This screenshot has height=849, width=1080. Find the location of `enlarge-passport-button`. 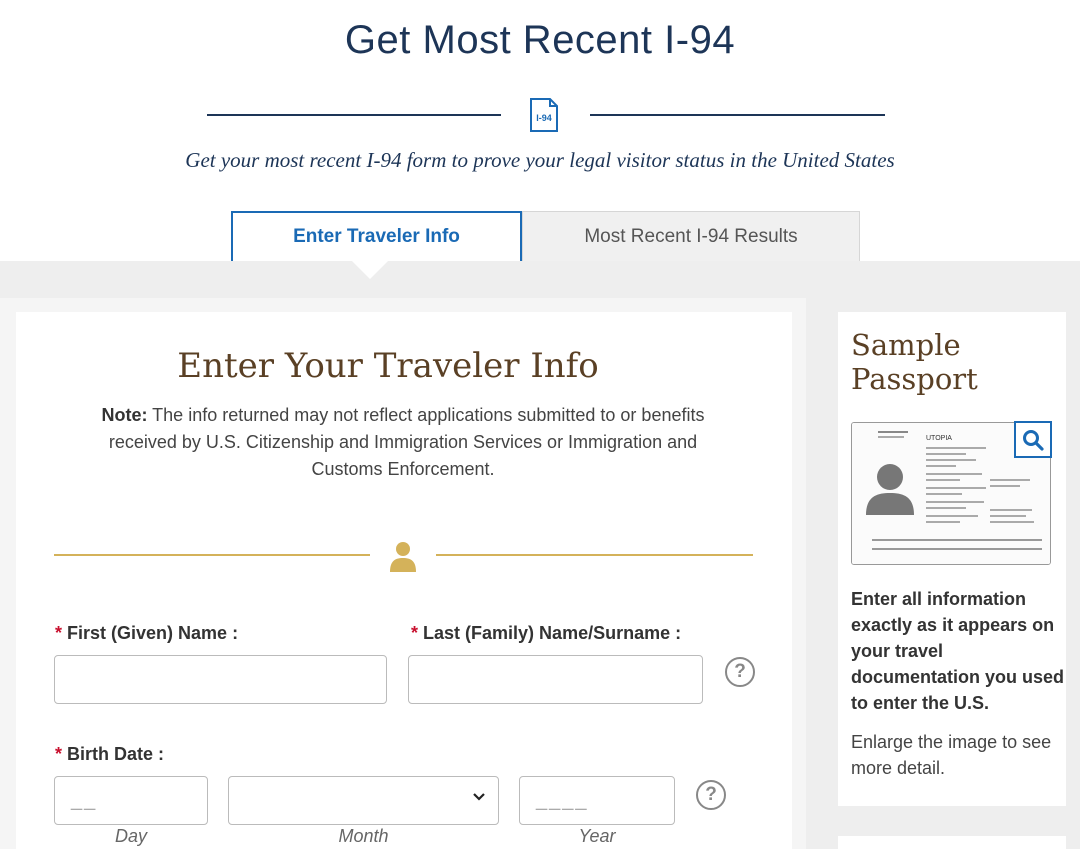

enlarge-passport-button is located at coordinates (1033, 439).